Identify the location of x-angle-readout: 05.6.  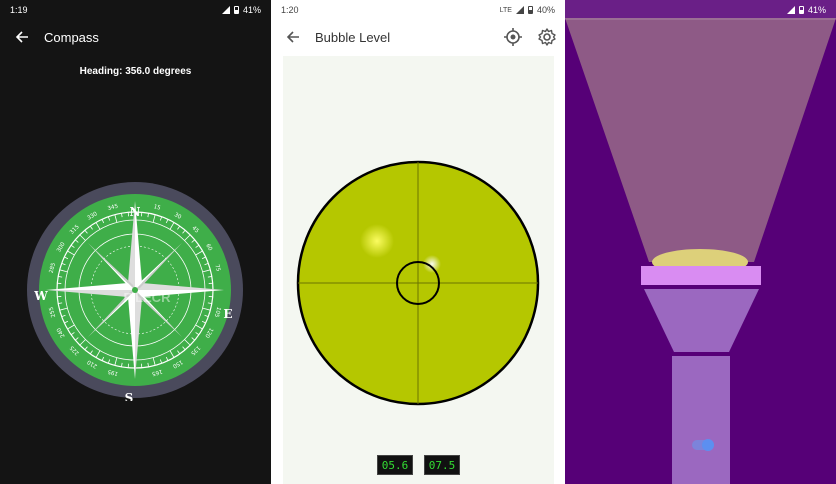
(395, 465).